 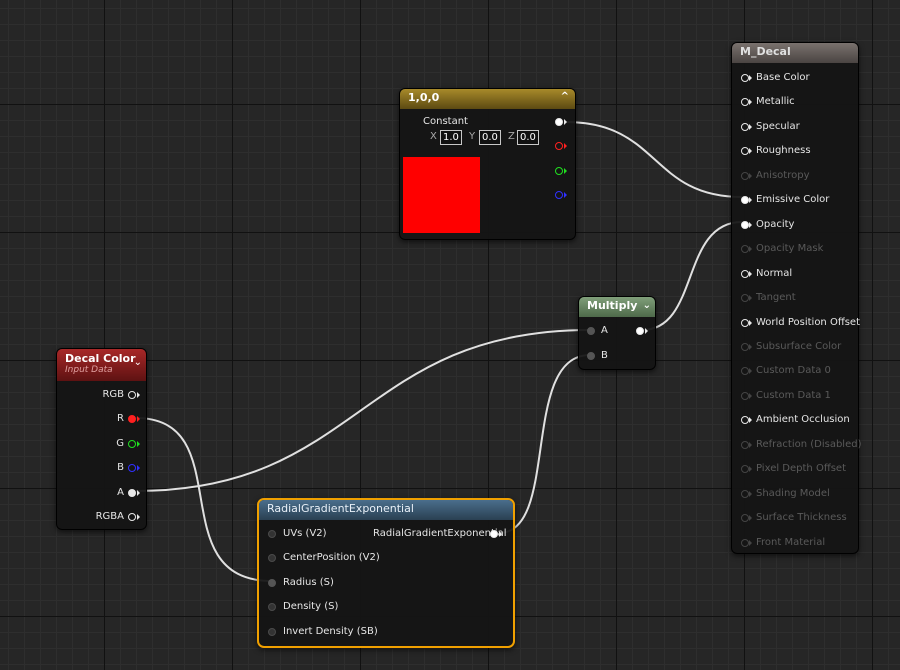 I want to click on x-label: X, so click(x=433, y=136).